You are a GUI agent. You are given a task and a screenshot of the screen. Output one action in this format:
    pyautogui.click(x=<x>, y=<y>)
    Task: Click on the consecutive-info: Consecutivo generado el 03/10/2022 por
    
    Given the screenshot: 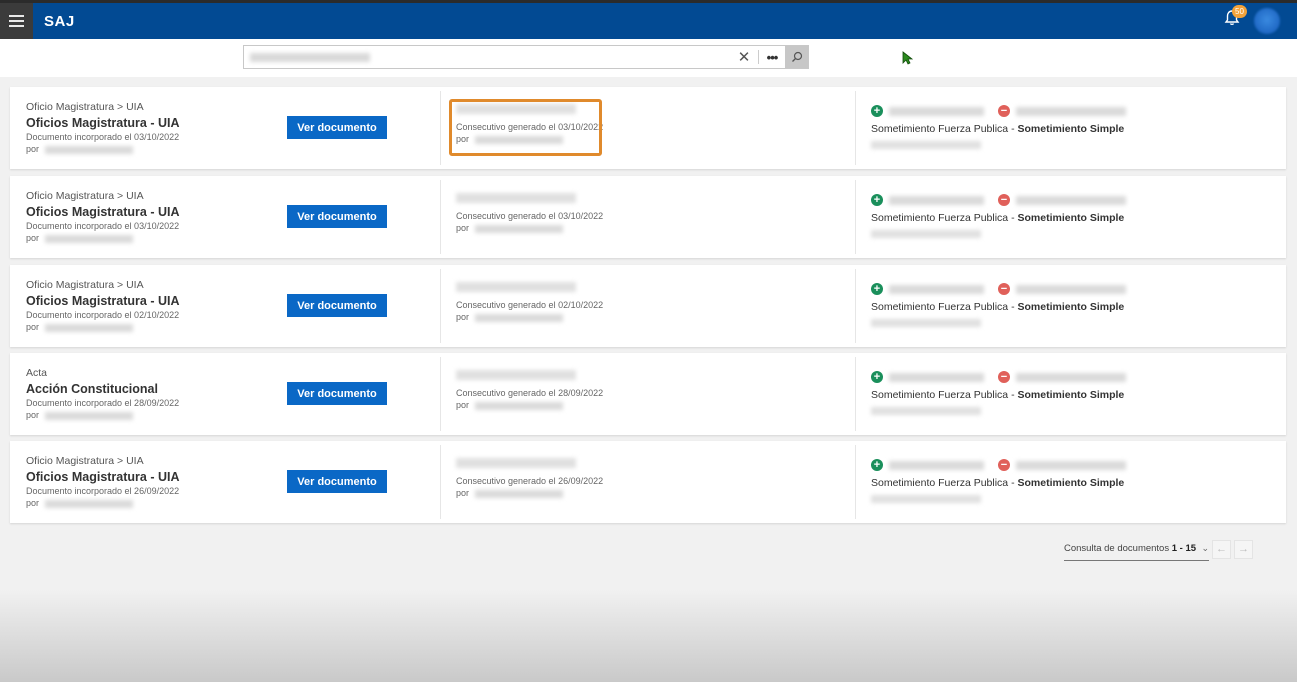 What is the action you would take?
    pyautogui.click(x=531, y=214)
    